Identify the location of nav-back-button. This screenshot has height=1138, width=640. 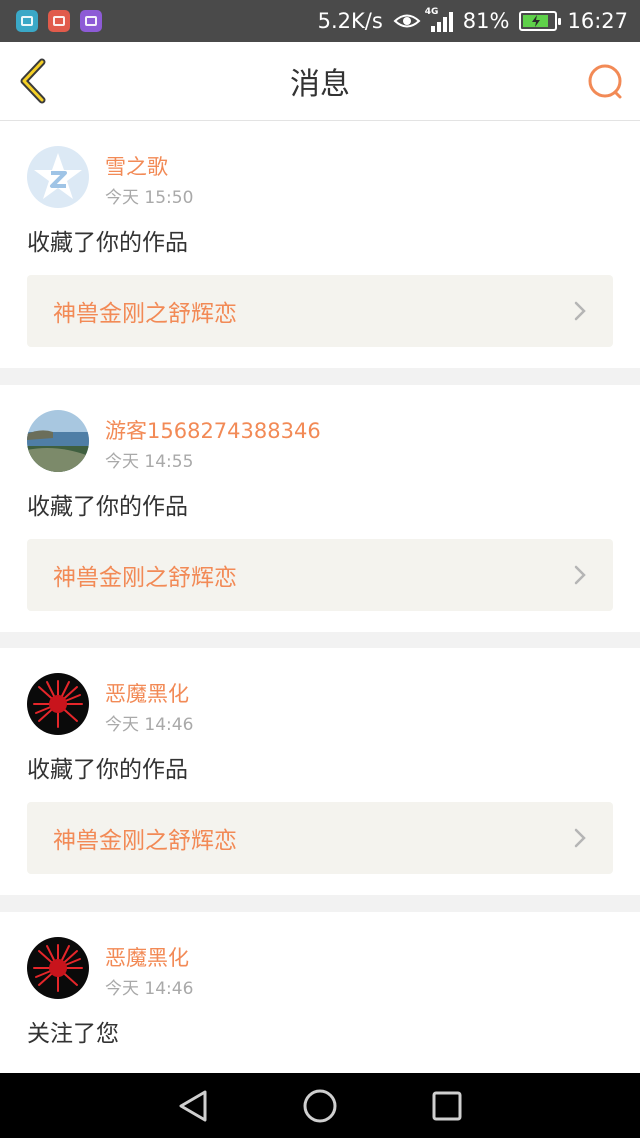
(193, 1106).